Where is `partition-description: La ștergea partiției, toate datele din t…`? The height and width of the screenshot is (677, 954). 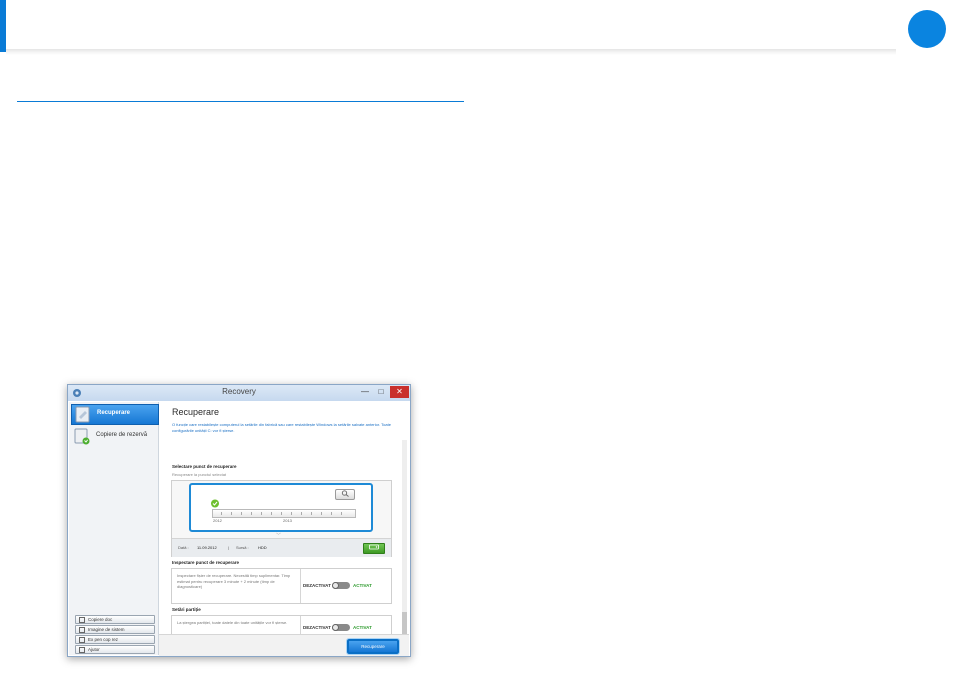 partition-description: La ștergea partiției, toate datele din t… is located at coordinates (232, 622).